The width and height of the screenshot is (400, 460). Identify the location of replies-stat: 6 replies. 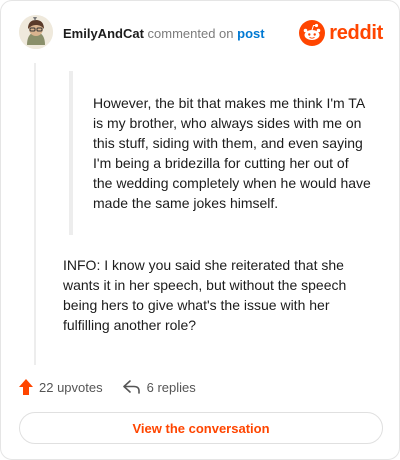
(159, 387).